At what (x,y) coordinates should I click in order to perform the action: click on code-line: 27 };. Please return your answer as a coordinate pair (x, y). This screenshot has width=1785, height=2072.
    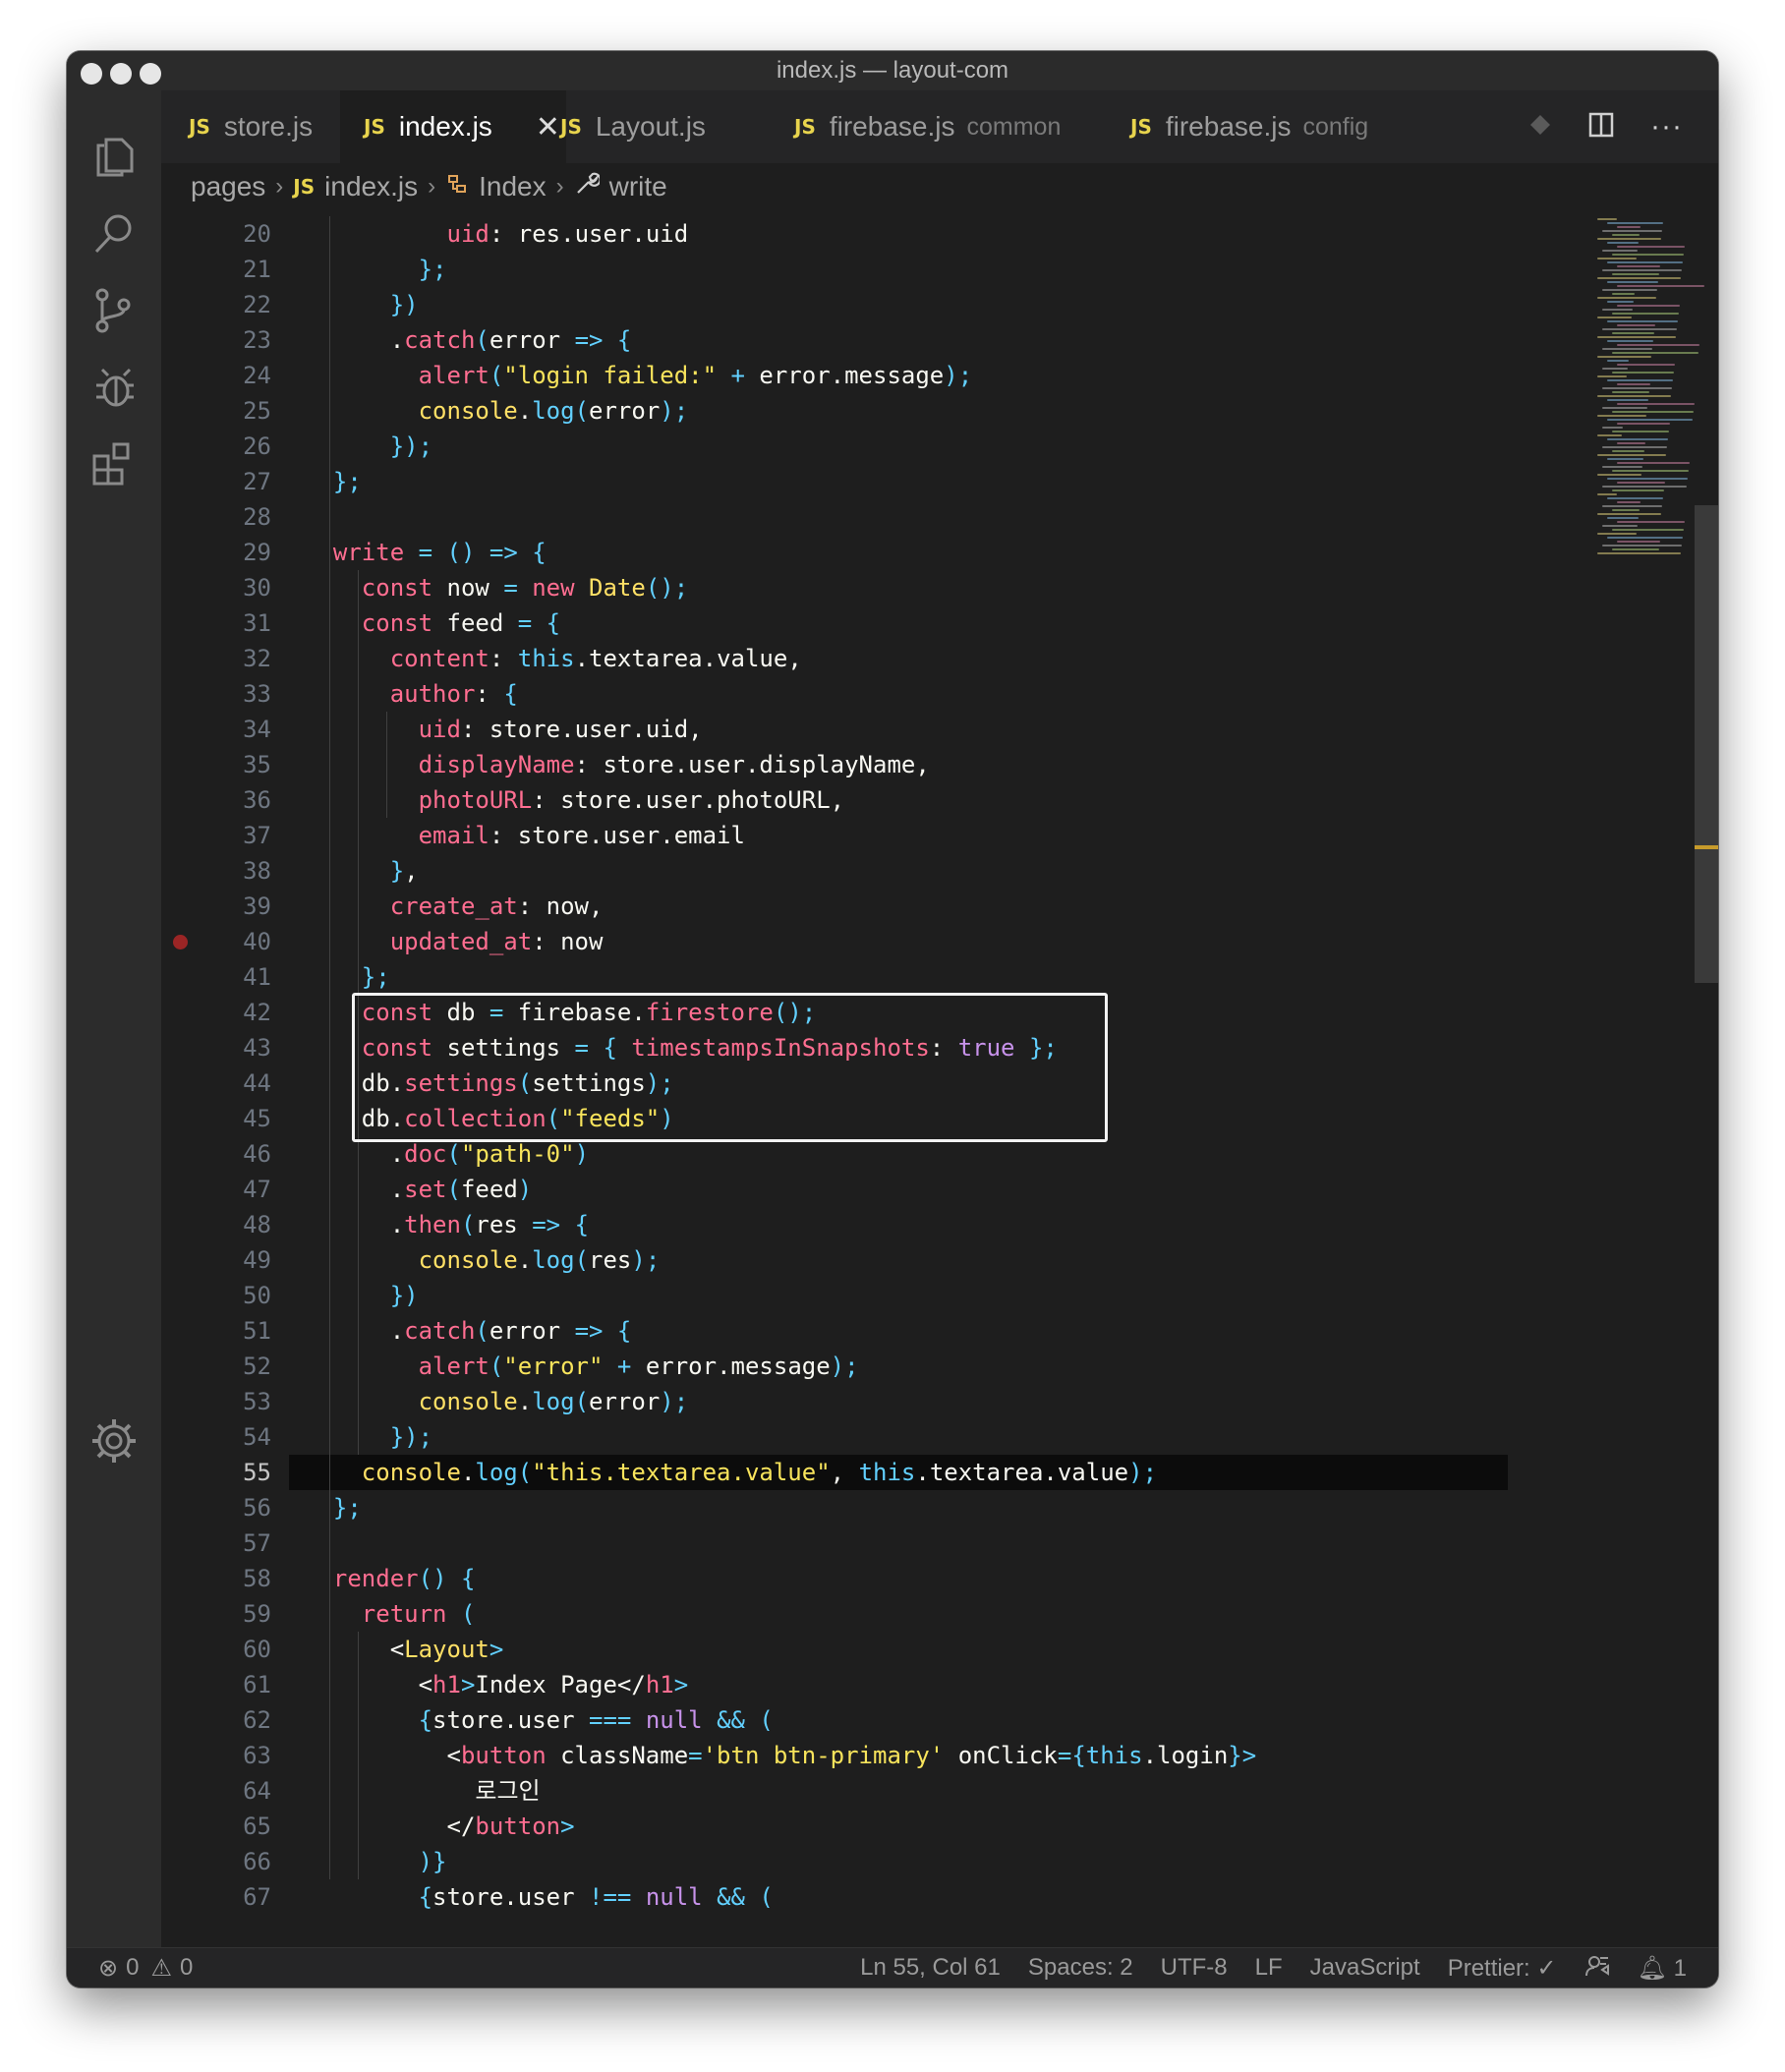
    Looking at the image, I should click on (876, 481).